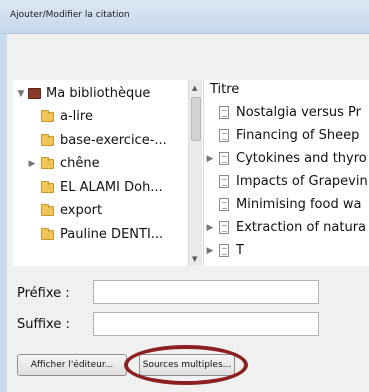 The image size is (369, 392). I want to click on item-title: Cytokines and thyro, so click(301, 158).